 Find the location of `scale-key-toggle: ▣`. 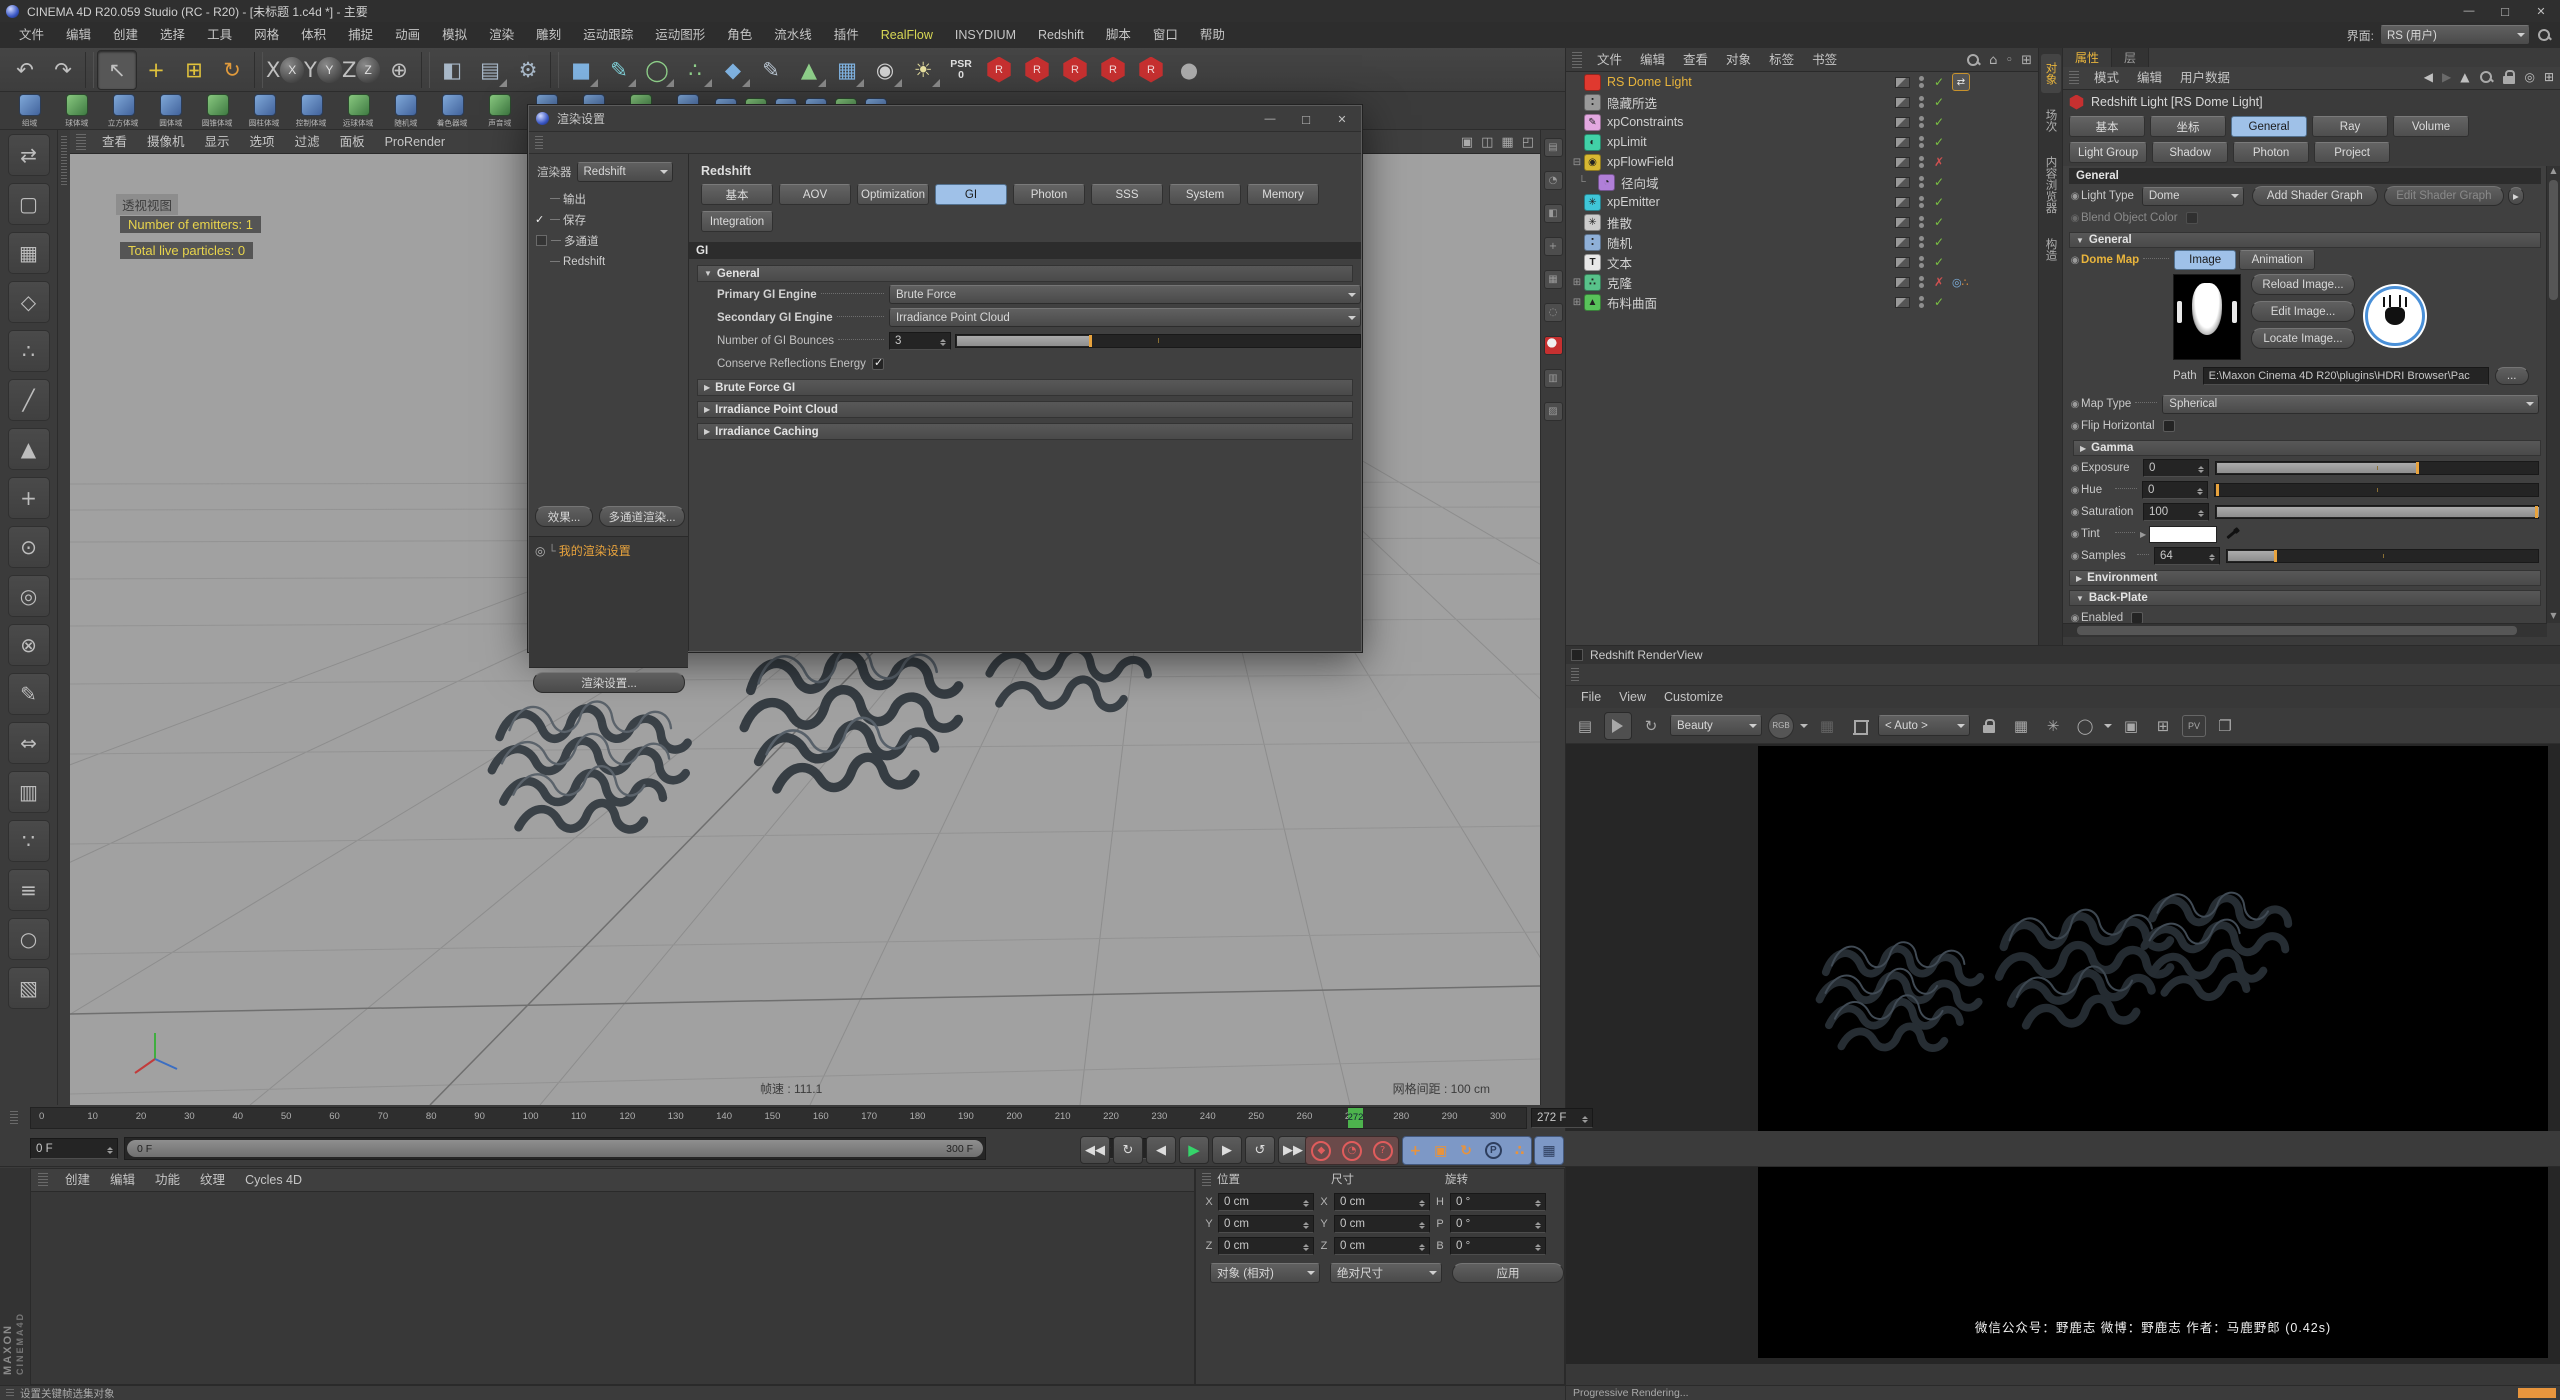

scale-key-toggle: ▣ is located at coordinates (1440, 1151).